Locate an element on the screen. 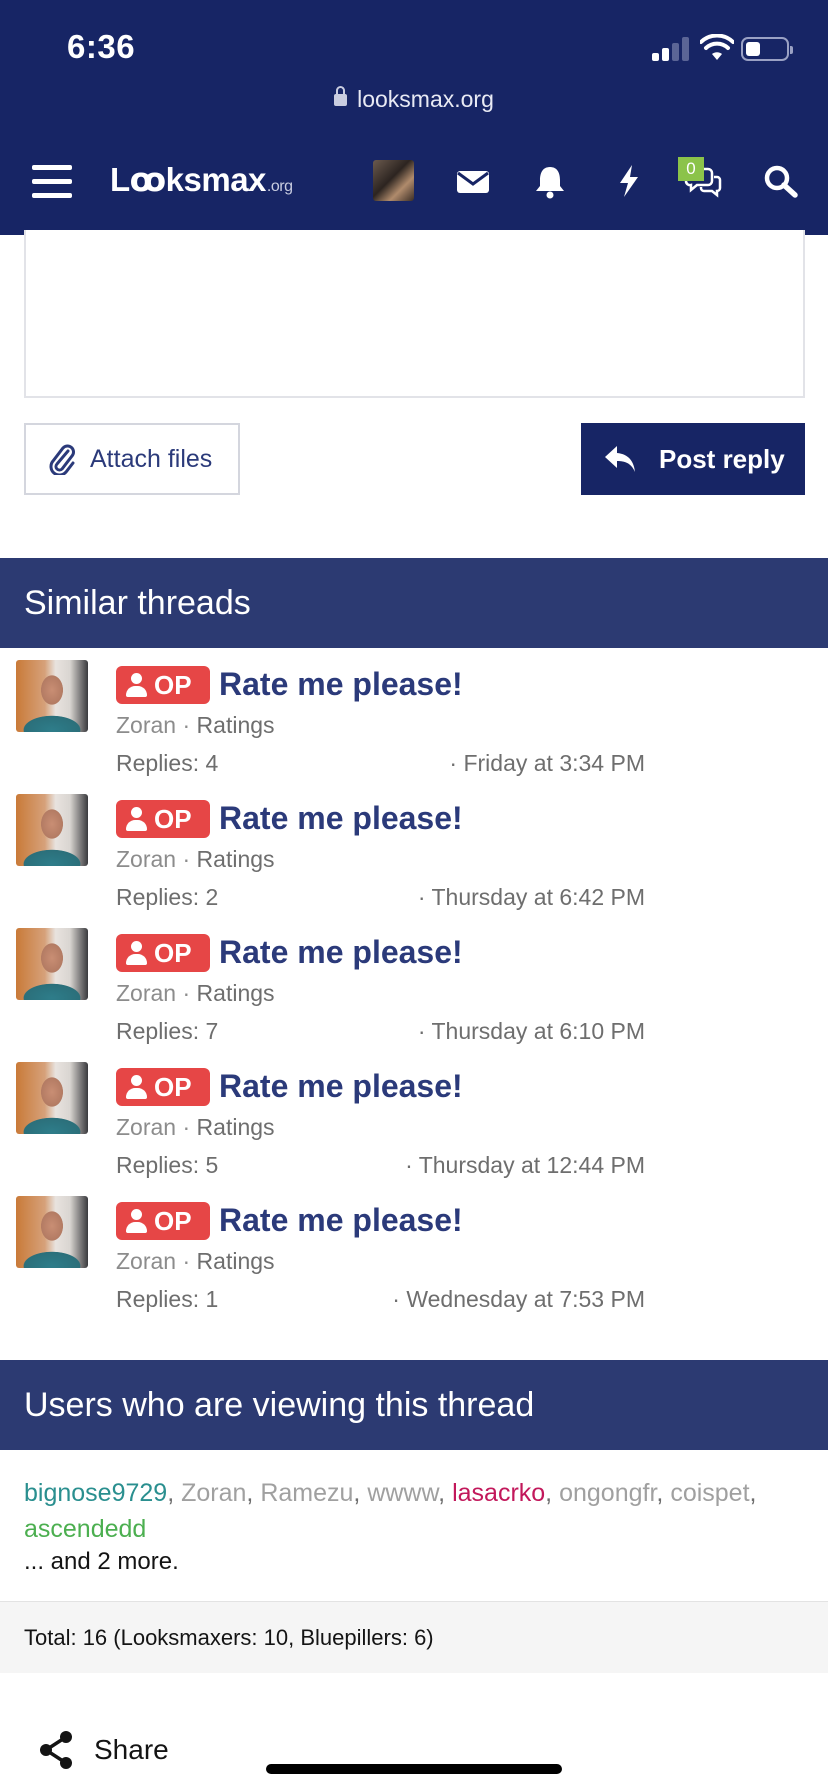 This screenshot has width=828, height=1792. url-text: looksmax.org is located at coordinates (425, 99).